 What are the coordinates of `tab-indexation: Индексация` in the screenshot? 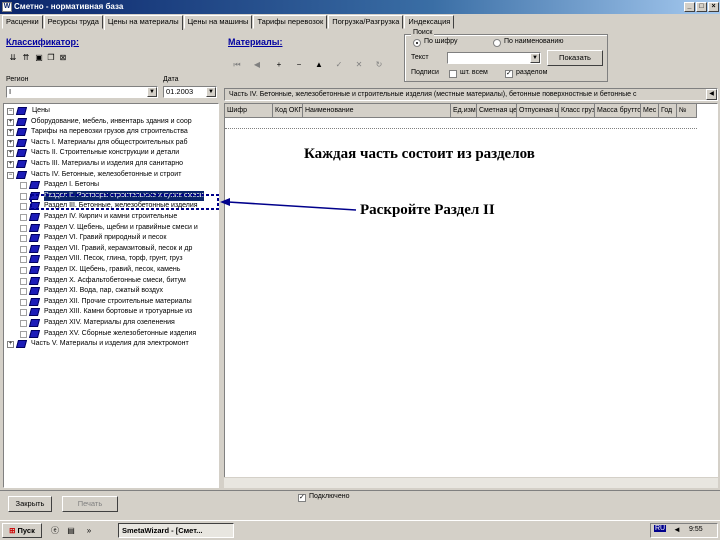 It's located at (429, 22).